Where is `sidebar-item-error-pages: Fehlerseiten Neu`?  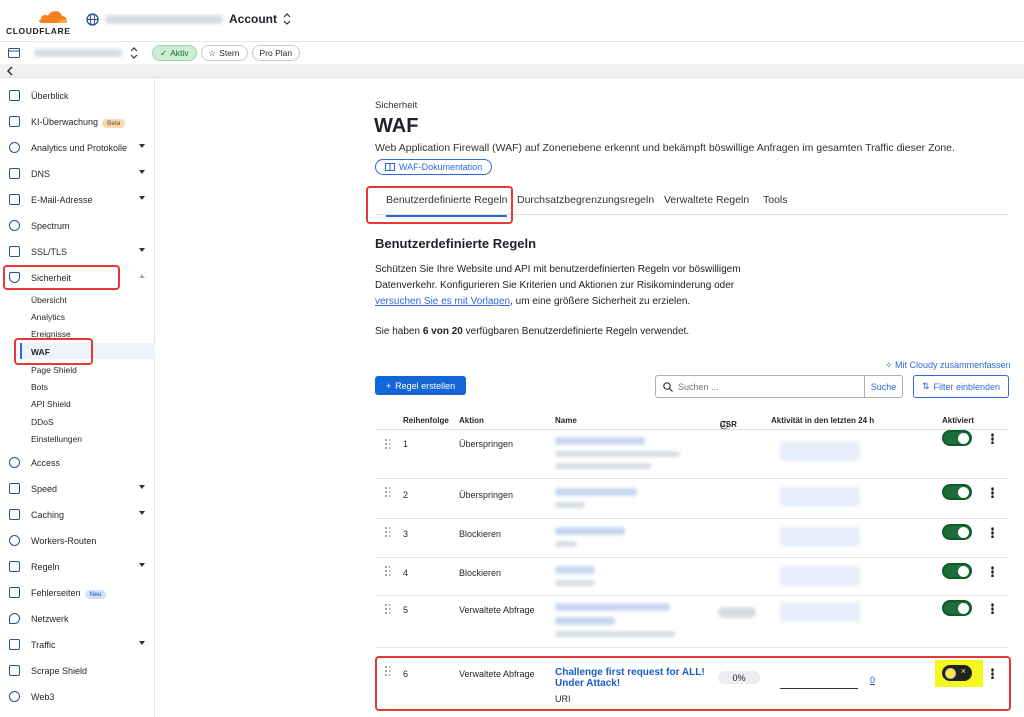 sidebar-item-error-pages: Fehlerseiten Neu is located at coordinates (77, 593).